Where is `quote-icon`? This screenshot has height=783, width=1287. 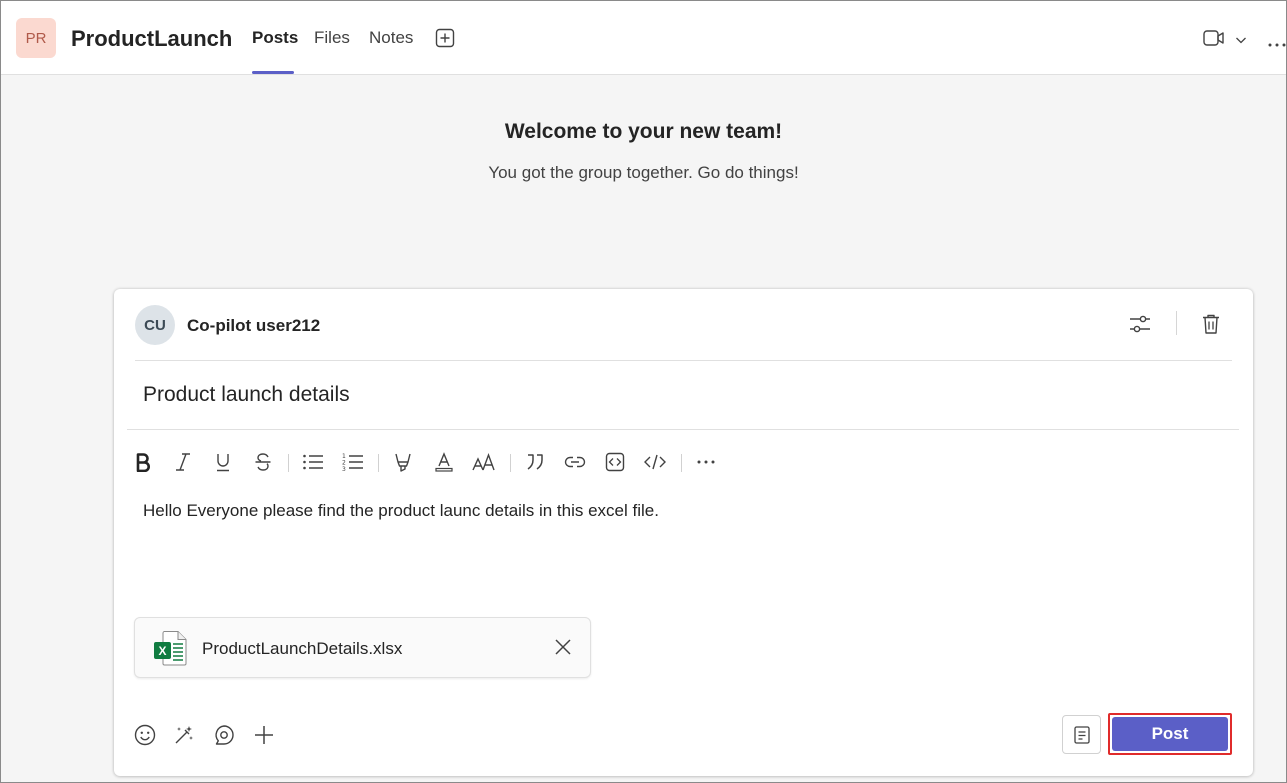 quote-icon is located at coordinates (535, 462).